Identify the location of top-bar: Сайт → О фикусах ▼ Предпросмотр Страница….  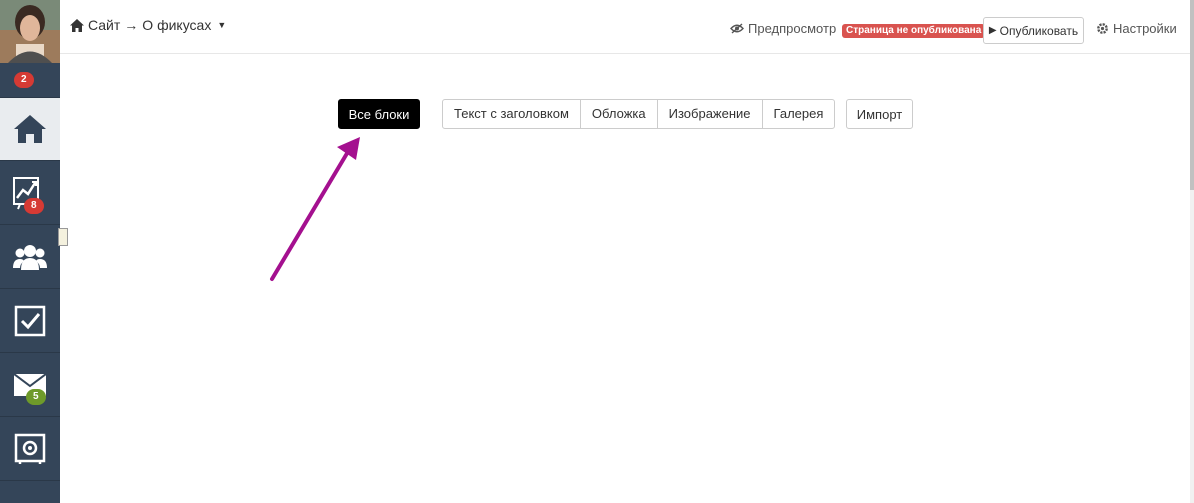
(625, 27).